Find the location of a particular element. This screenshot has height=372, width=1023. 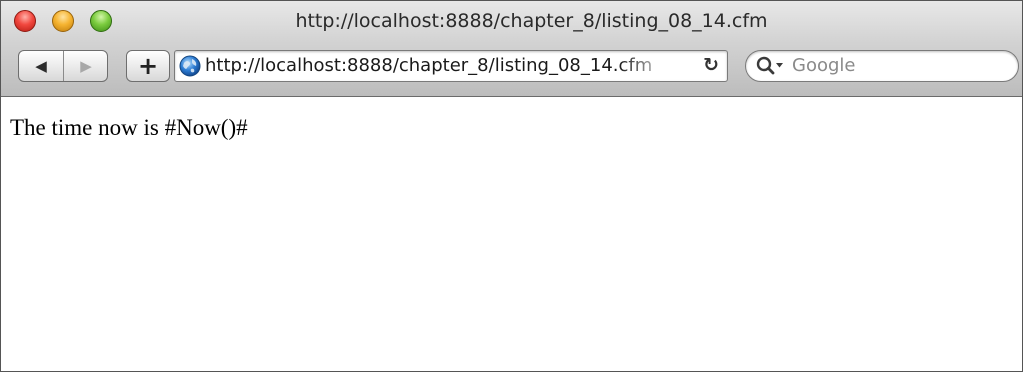

forward-button: ▶ is located at coordinates (85, 66).